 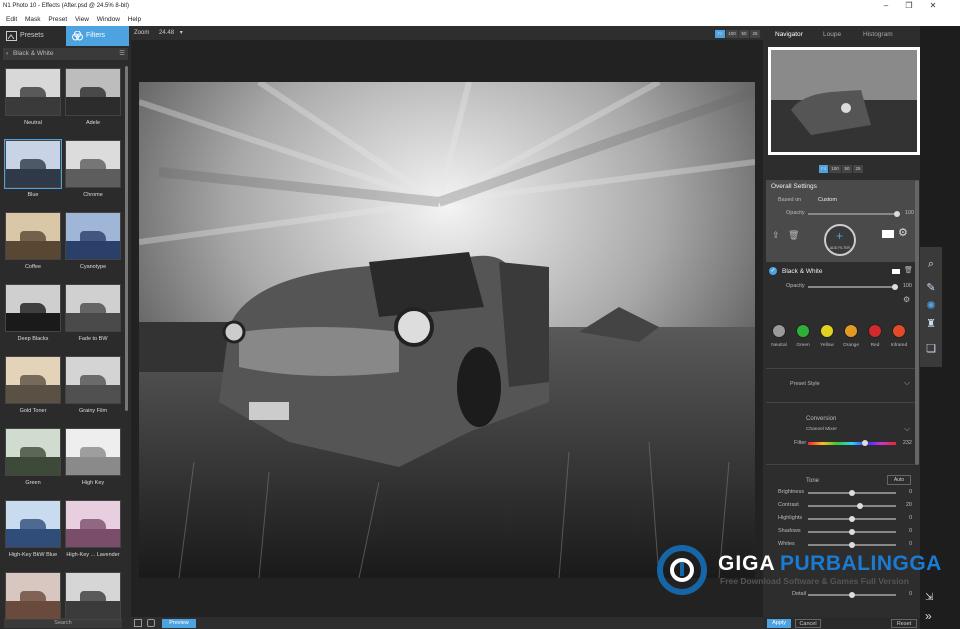 What do you see at coordinates (793, 235) in the screenshot?
I see `trash-icon: 🗑` at bounding box center [793, 235].